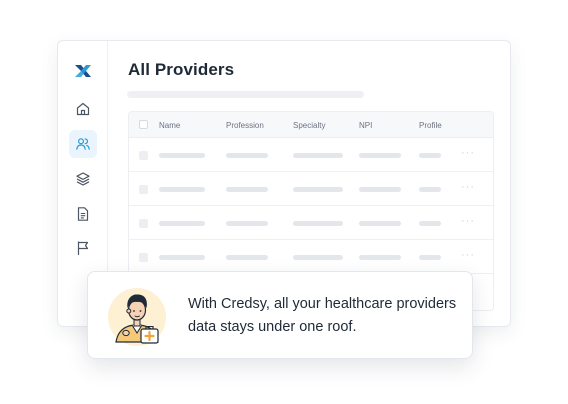 The width and height of the screenshot is (568, 404). Describe the element at coordinates (143, 124) in the screenshot. I see `select-all-checkbox` at that location.